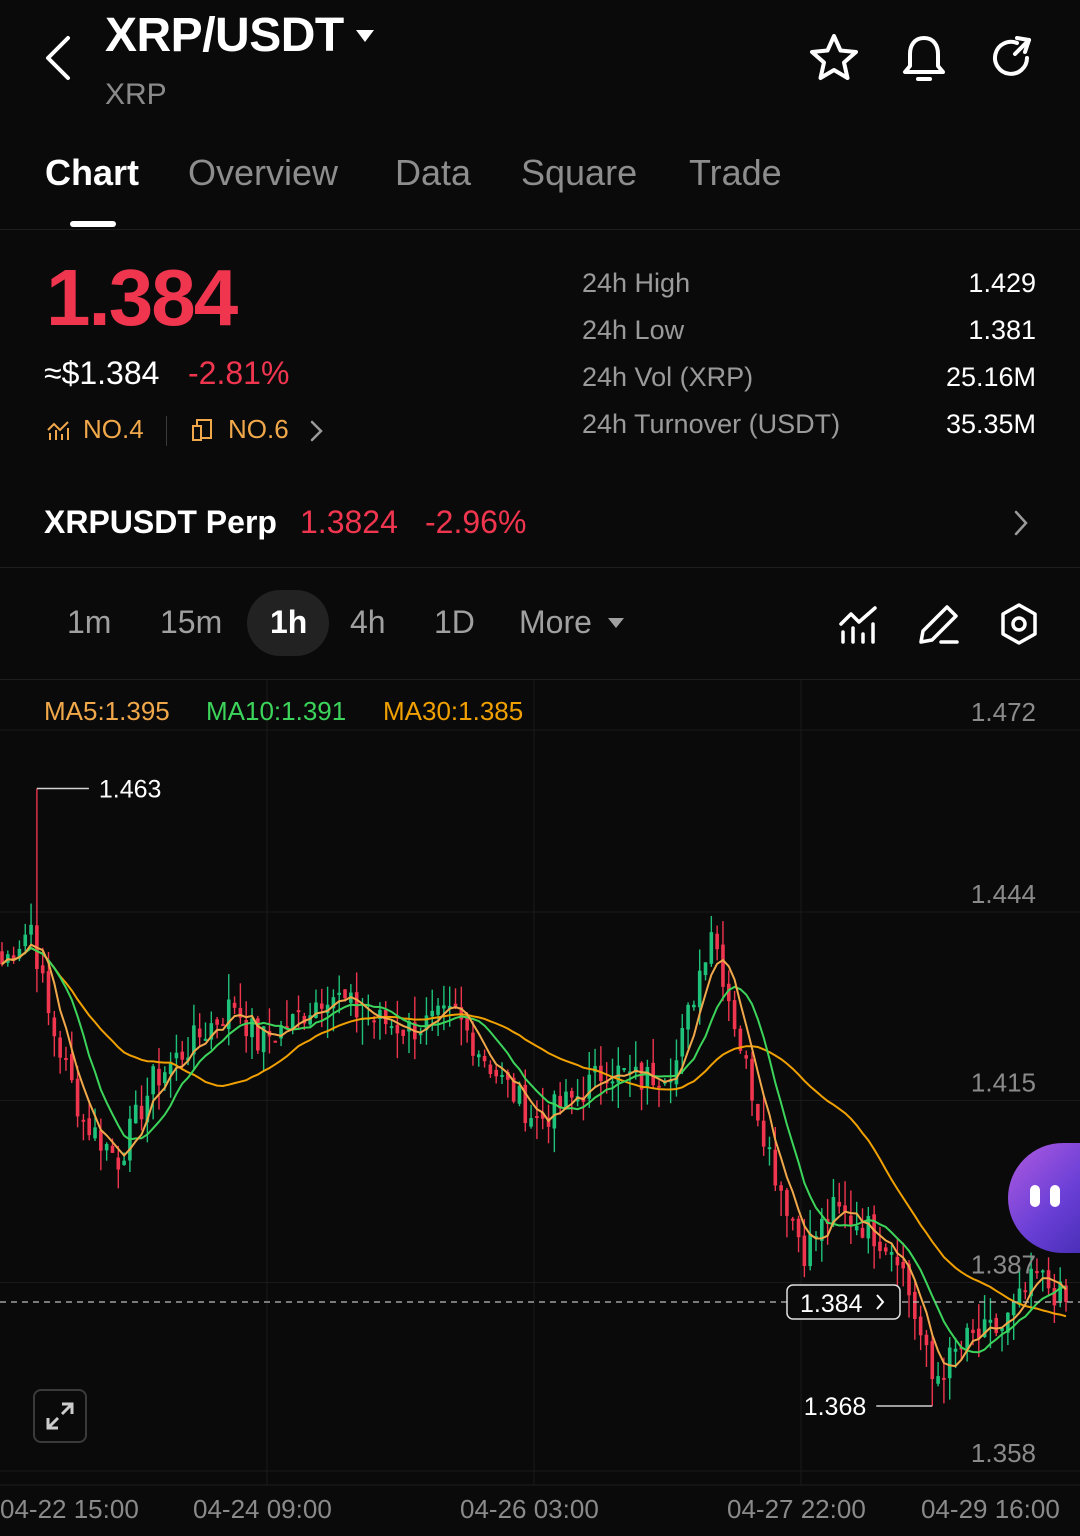 Image resolution: width=1080 pixels, height=1536 pixels. Describe the element at coordinates (616, 623) in the screenshot. I see `more-dropdown-icon` at that location.